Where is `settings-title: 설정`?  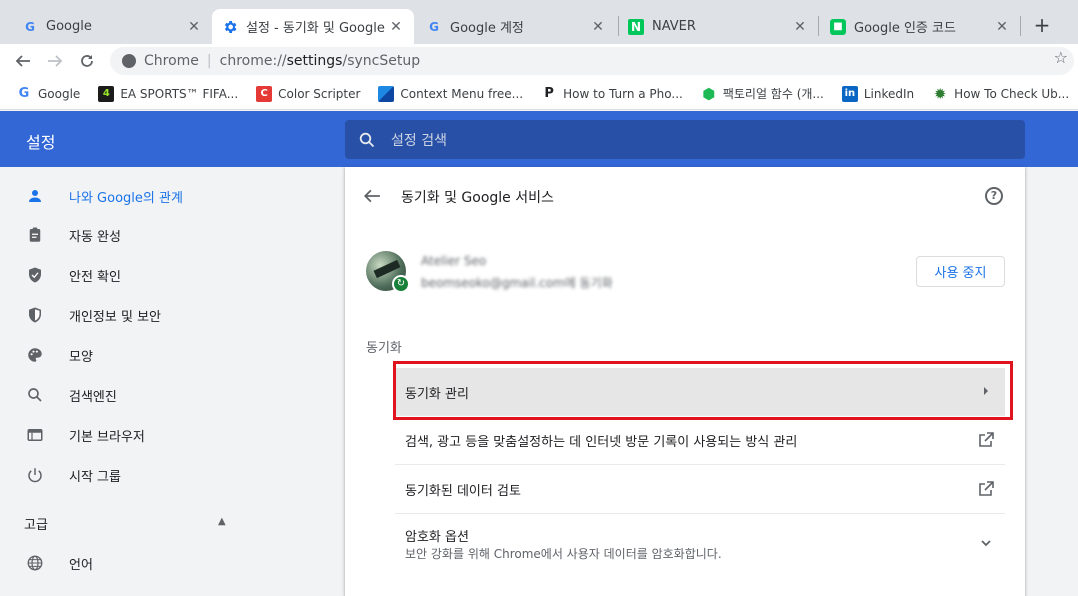 settings-title: 설정 is located at coordinates (41, 142).